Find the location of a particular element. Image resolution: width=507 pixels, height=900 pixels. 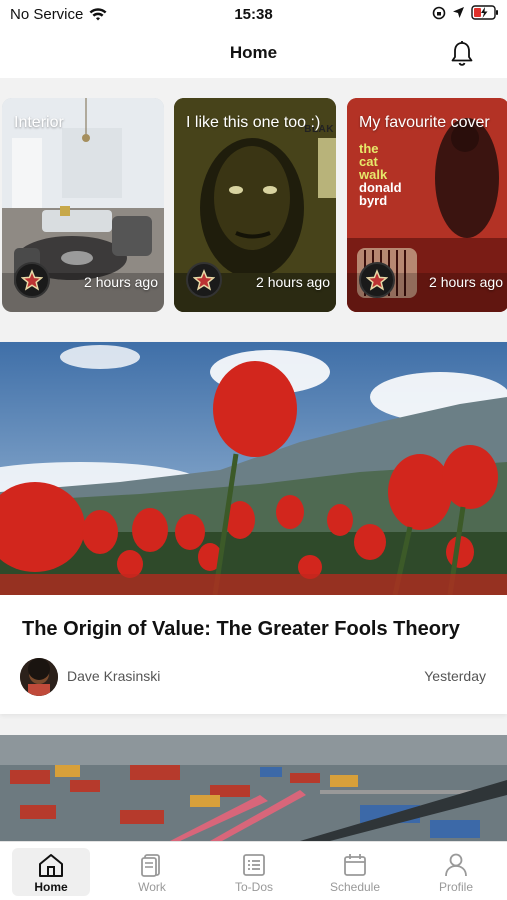

cover-word: byrd is located at coordinates (373, 200).